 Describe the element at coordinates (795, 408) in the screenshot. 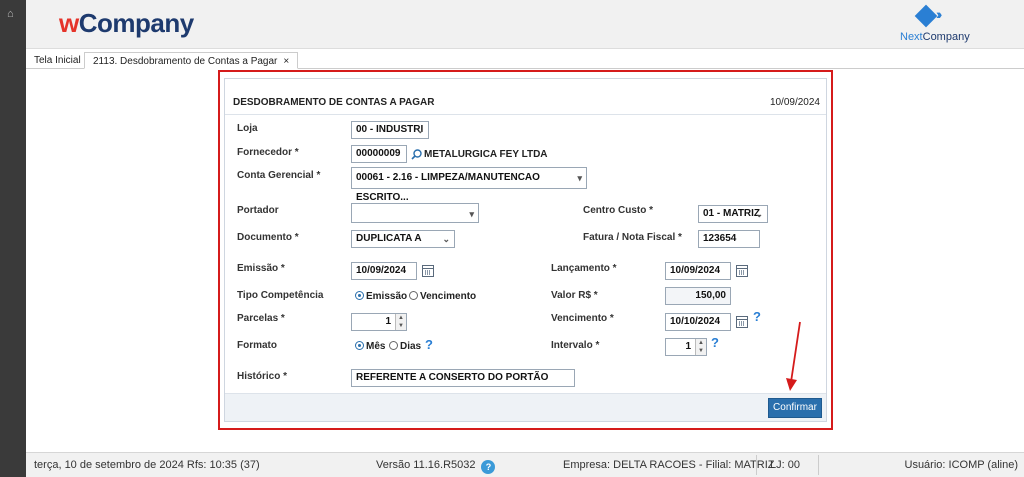

I see `confirm-button: Confirmar` at that location.